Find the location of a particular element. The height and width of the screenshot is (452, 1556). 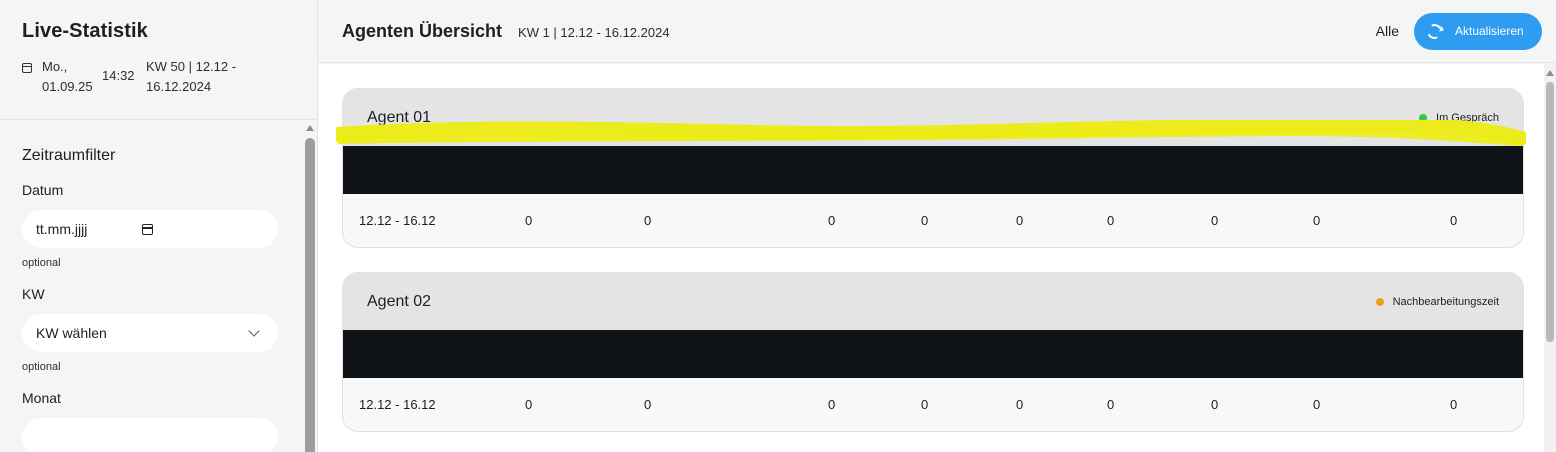

date-hint: optional is located at coordinates (41, 263).